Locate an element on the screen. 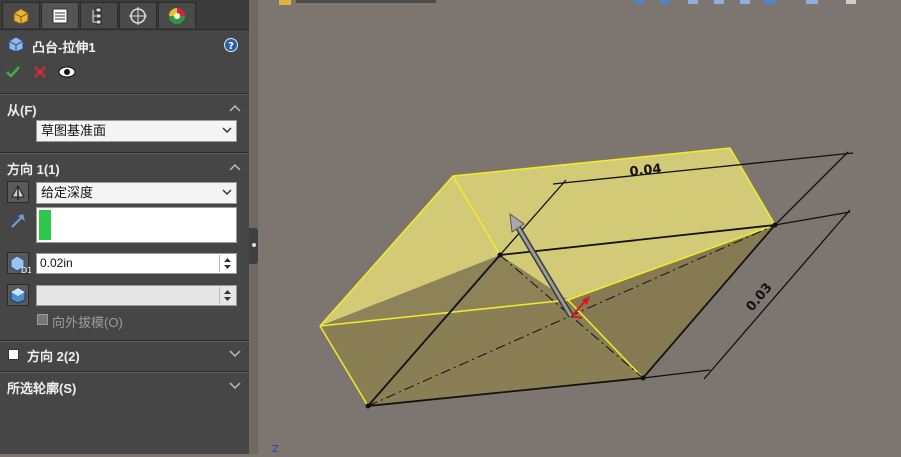 Image resolution: width=901 pixels, height=457 pixels. depth-value: 0.02in is located at coordinates (56, 263).